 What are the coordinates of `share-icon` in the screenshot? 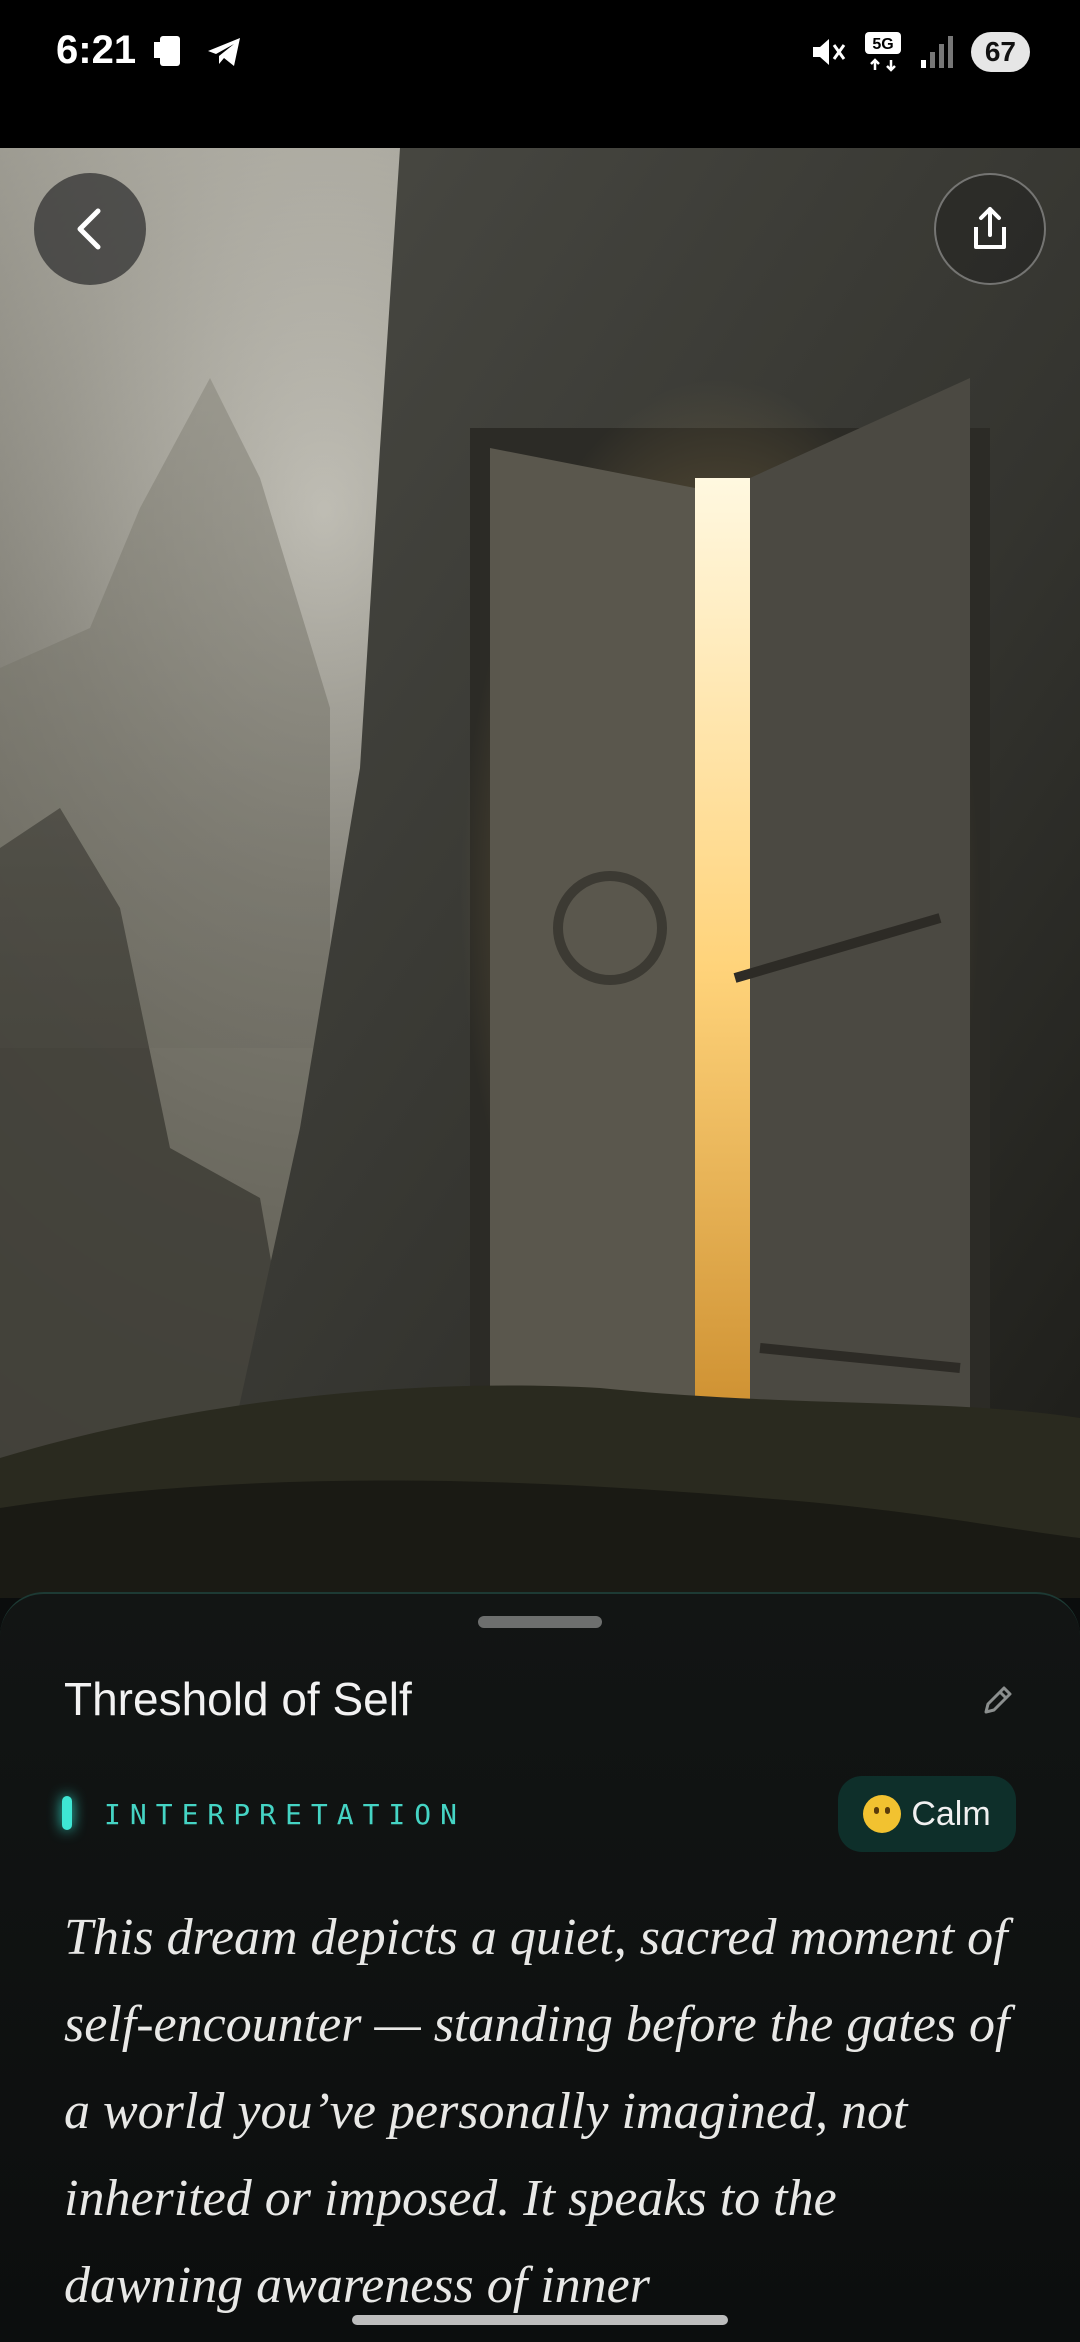 It's located at (990, 228).